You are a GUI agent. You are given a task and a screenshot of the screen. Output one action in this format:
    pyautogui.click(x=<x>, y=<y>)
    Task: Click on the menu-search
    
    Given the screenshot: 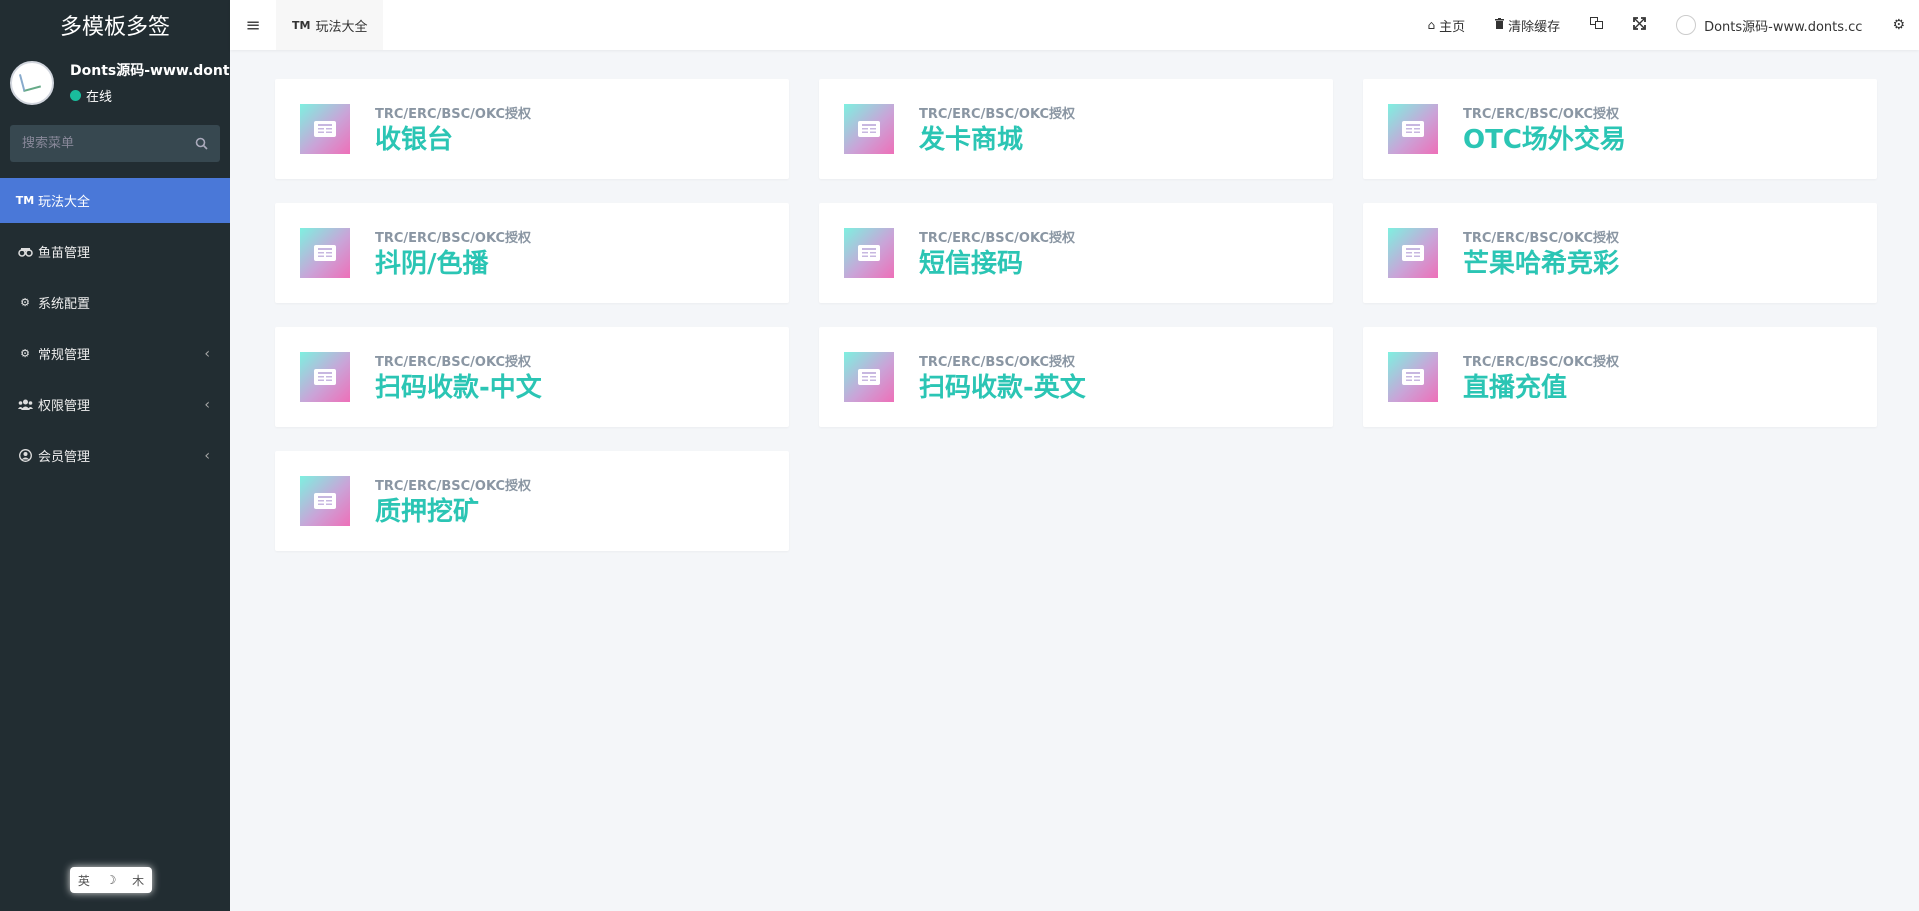 What is the action you would take?
    pyautogui.click(x=115, y=143)
    